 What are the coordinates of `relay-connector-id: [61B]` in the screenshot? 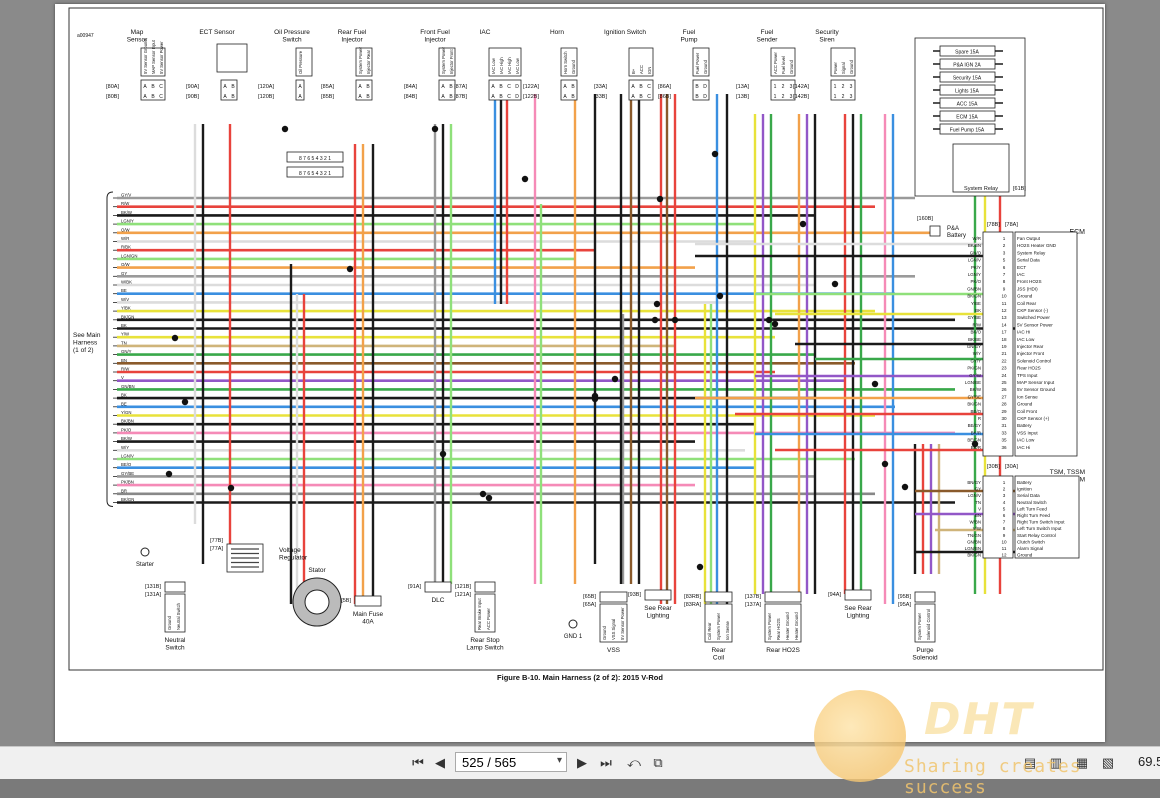 It's located at (1019, 189).